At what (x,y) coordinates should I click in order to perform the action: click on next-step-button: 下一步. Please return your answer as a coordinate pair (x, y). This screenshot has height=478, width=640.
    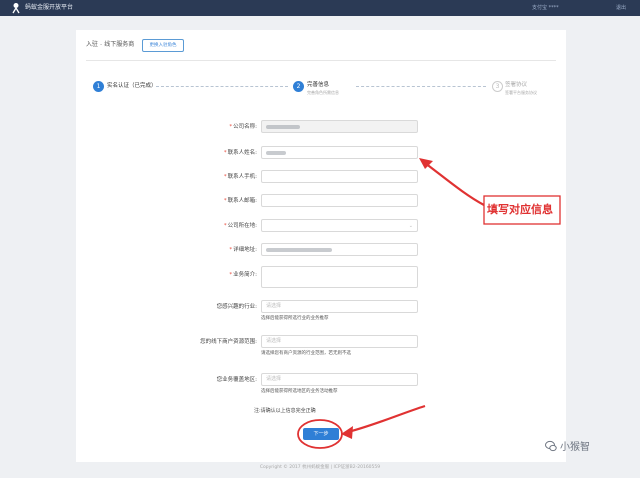
    Looking at the image, I should click on (321, 434).